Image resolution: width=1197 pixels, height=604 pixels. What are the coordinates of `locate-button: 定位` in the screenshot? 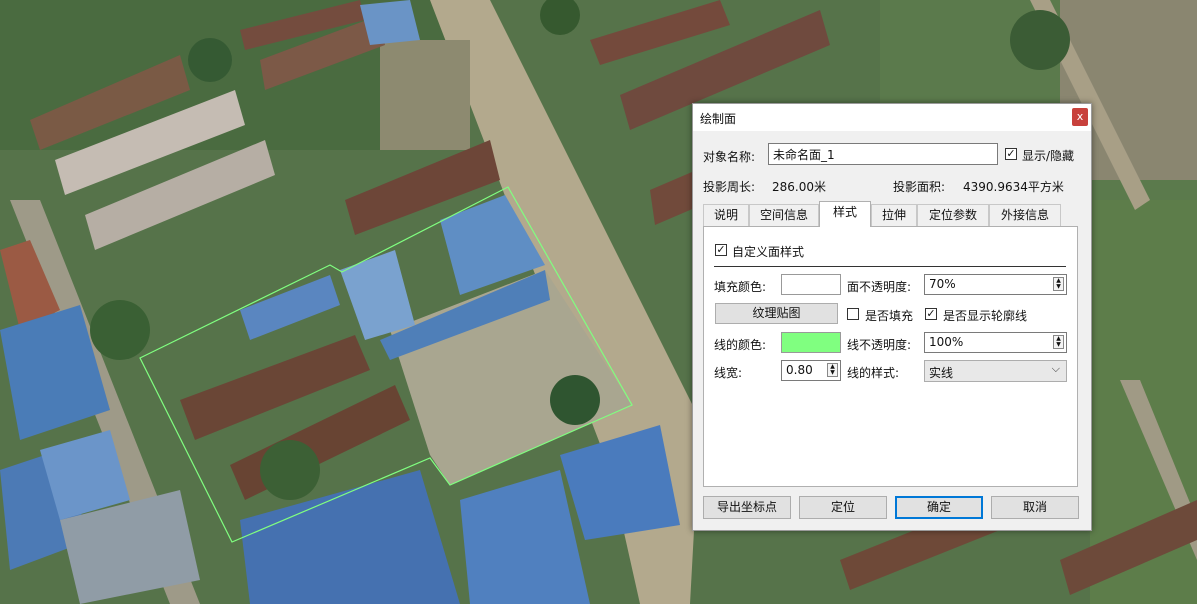 It's located at (843, 507).